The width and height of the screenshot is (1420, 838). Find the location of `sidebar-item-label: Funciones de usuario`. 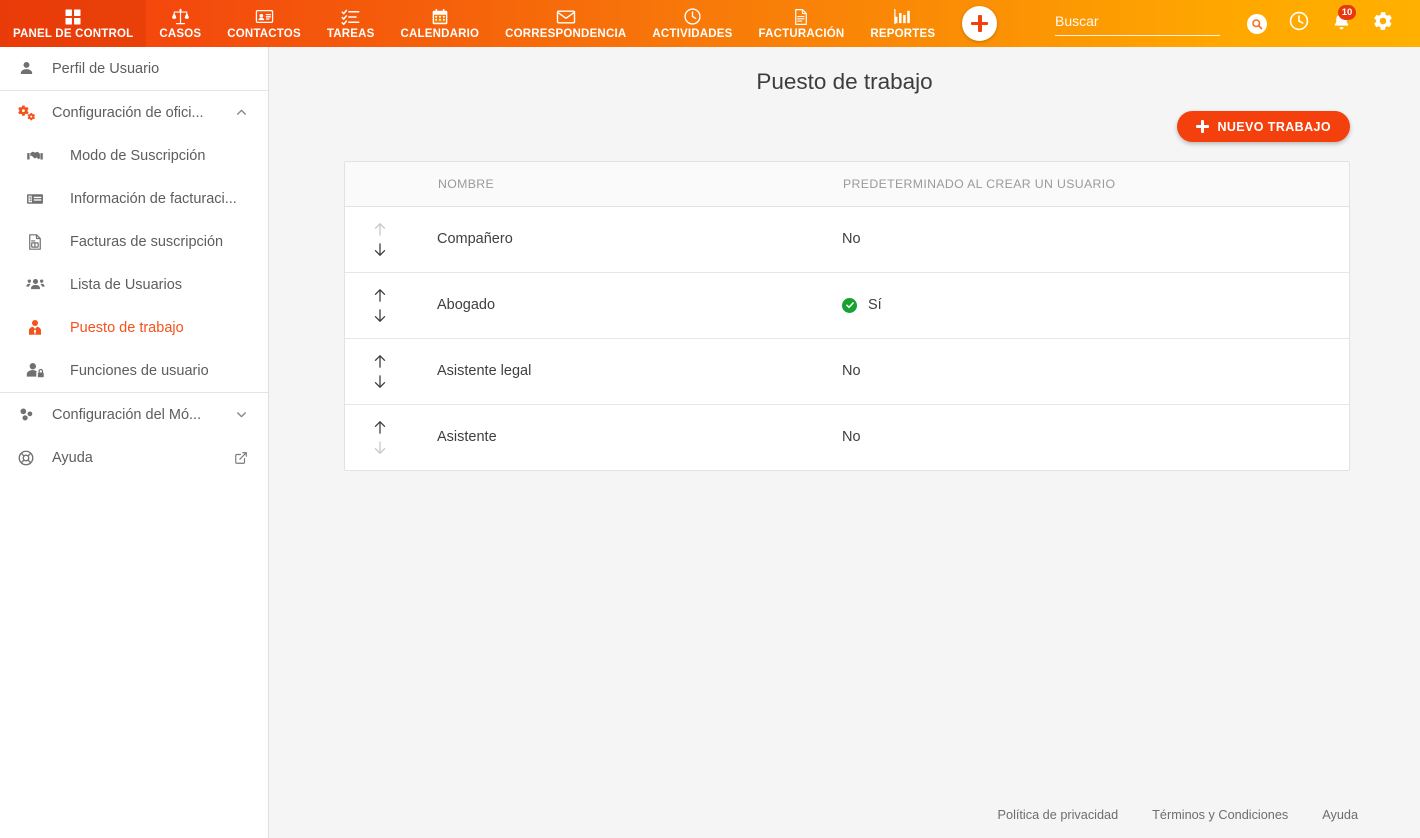

sidebar-item-label: Funciones de usuario is located at coordinates (139, 370).